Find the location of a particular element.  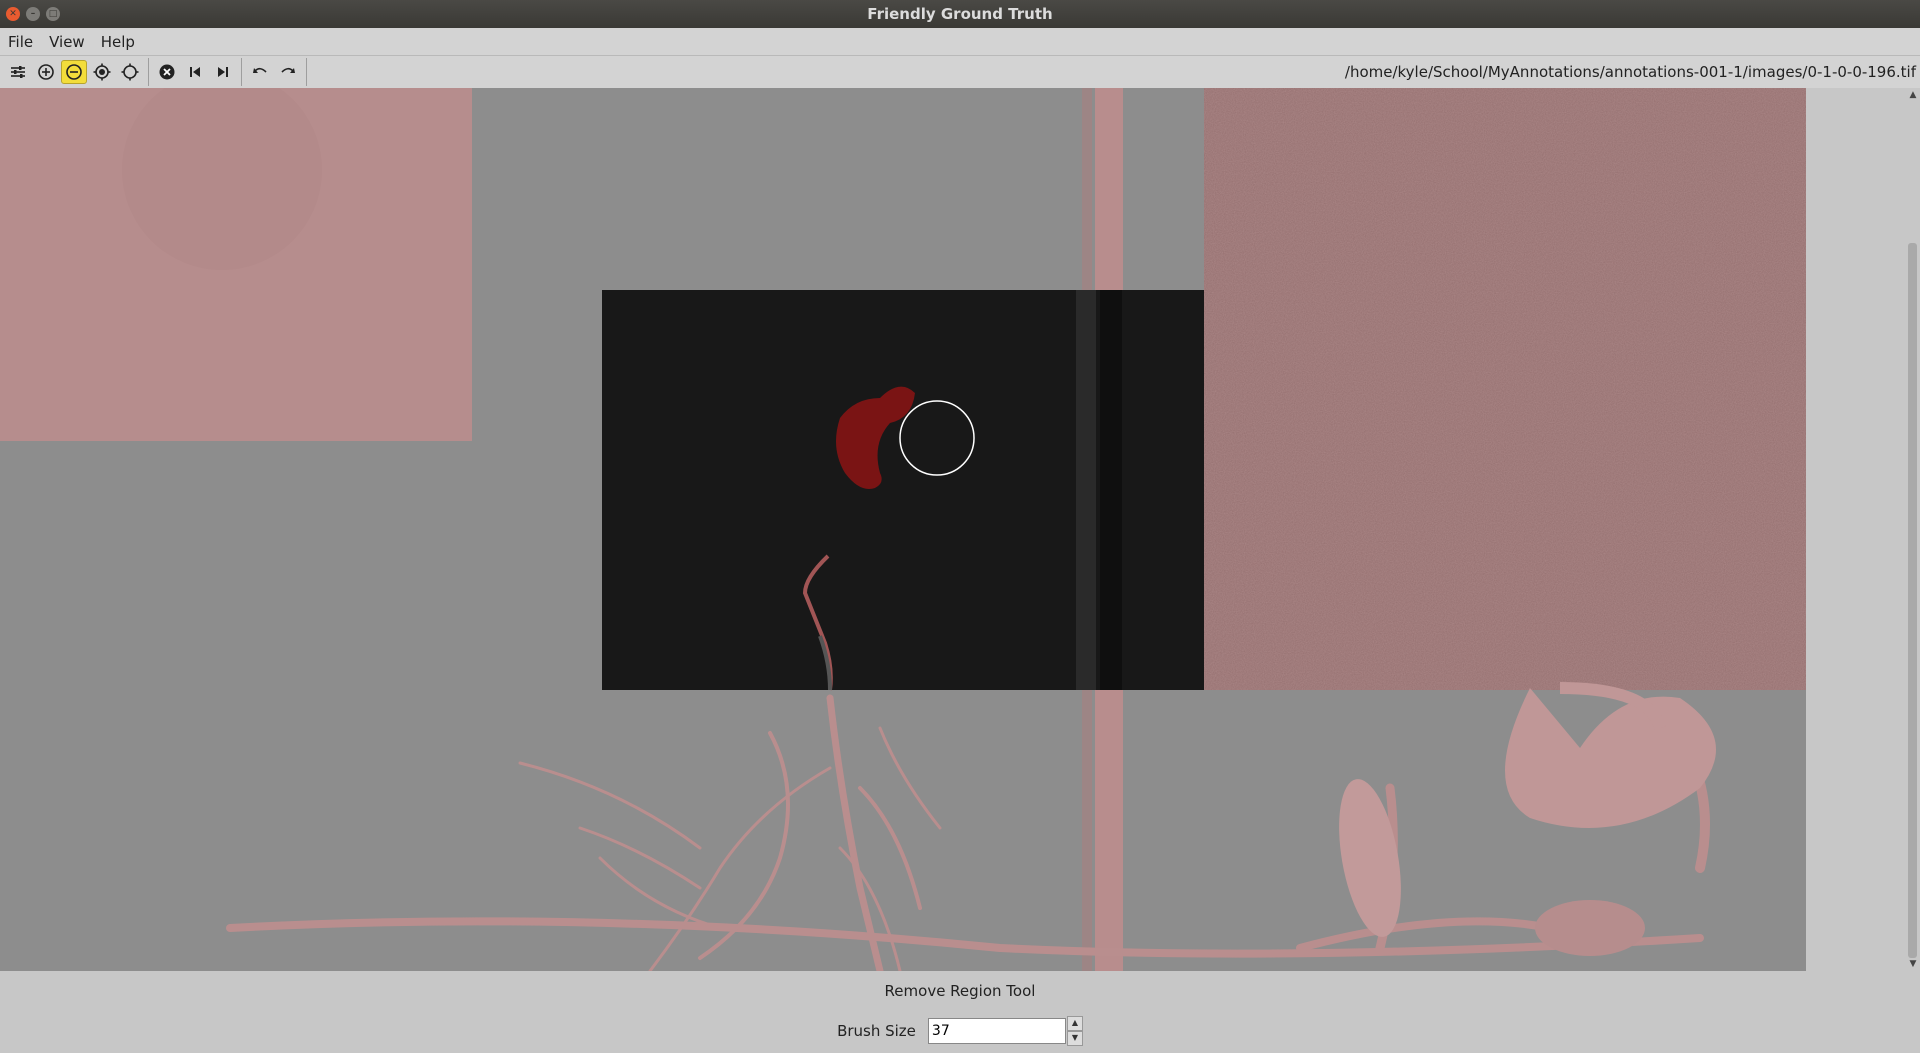

tool-name: Remove Region Tool is located at coordinates (960, 991).